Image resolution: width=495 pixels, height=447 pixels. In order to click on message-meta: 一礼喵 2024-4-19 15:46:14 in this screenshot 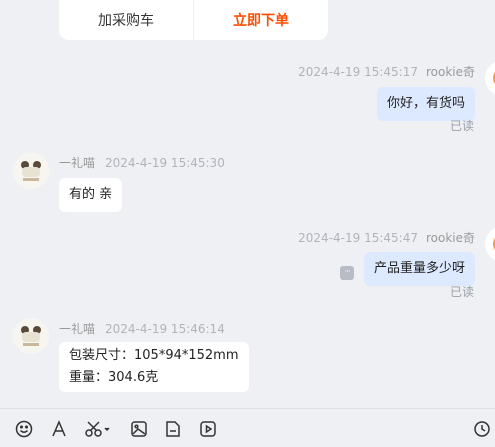, I will do `click(142, 328)`.